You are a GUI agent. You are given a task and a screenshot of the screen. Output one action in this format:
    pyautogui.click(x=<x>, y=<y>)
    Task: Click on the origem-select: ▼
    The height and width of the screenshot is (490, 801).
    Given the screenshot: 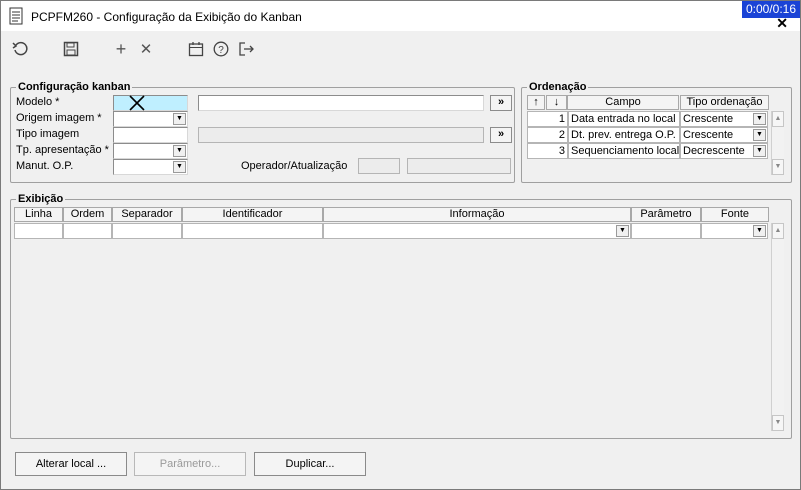 What is the action you would take?
    pyautogui.click(x=150, y=119)
    